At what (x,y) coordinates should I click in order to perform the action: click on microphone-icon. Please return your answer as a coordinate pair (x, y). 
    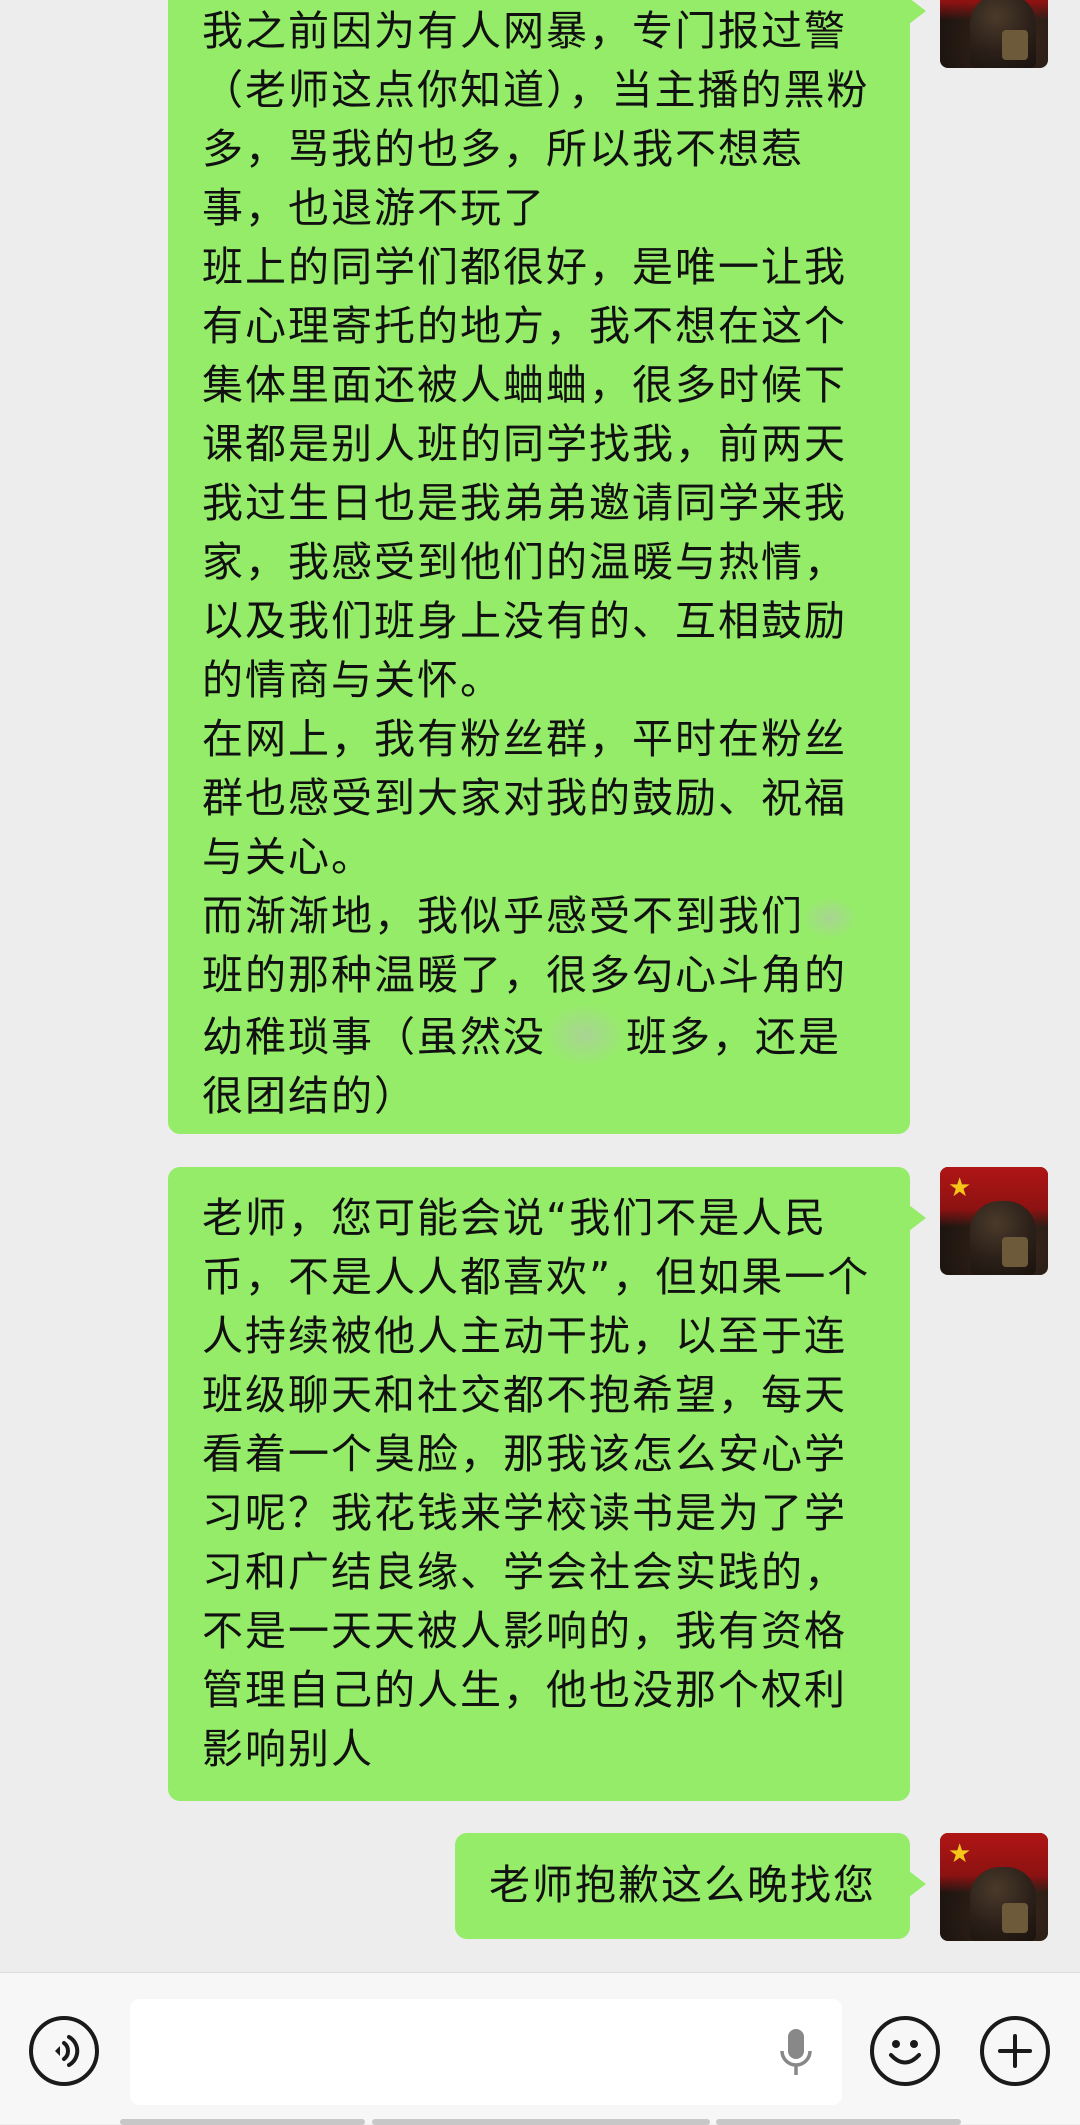
    Looking at the image, I should click on (796, 2053).